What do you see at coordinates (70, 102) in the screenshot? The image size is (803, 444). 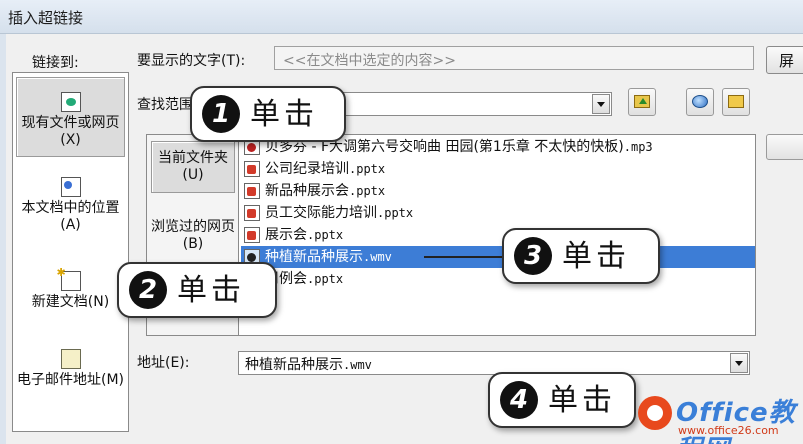 I see `web-page-icon` at bounding box center [70, 102].